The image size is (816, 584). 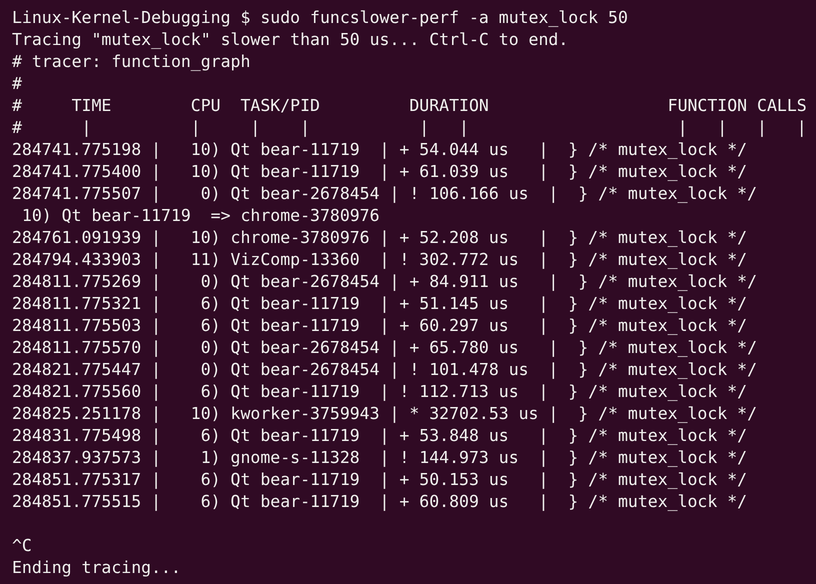 I want to click on terminal-line: #, so click(x=17, y=84).